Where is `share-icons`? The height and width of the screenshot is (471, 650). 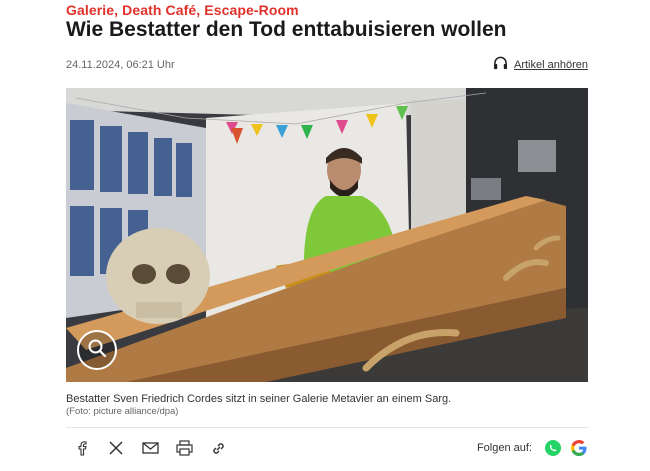 share-icons is located at coordinates (147, 448).